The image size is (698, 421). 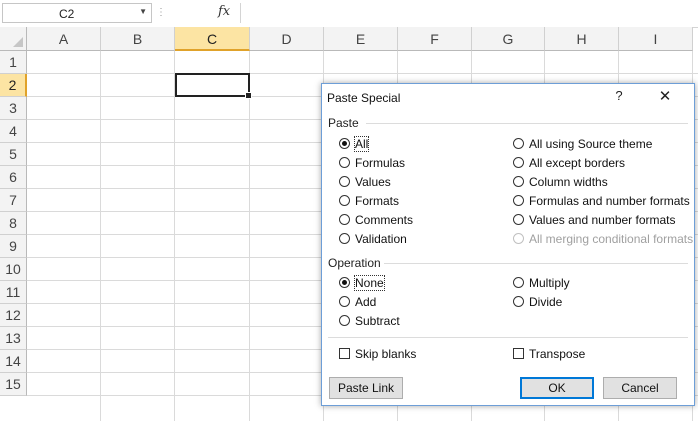 I want to click on ok-button: OK, so click(x=557, y=388).